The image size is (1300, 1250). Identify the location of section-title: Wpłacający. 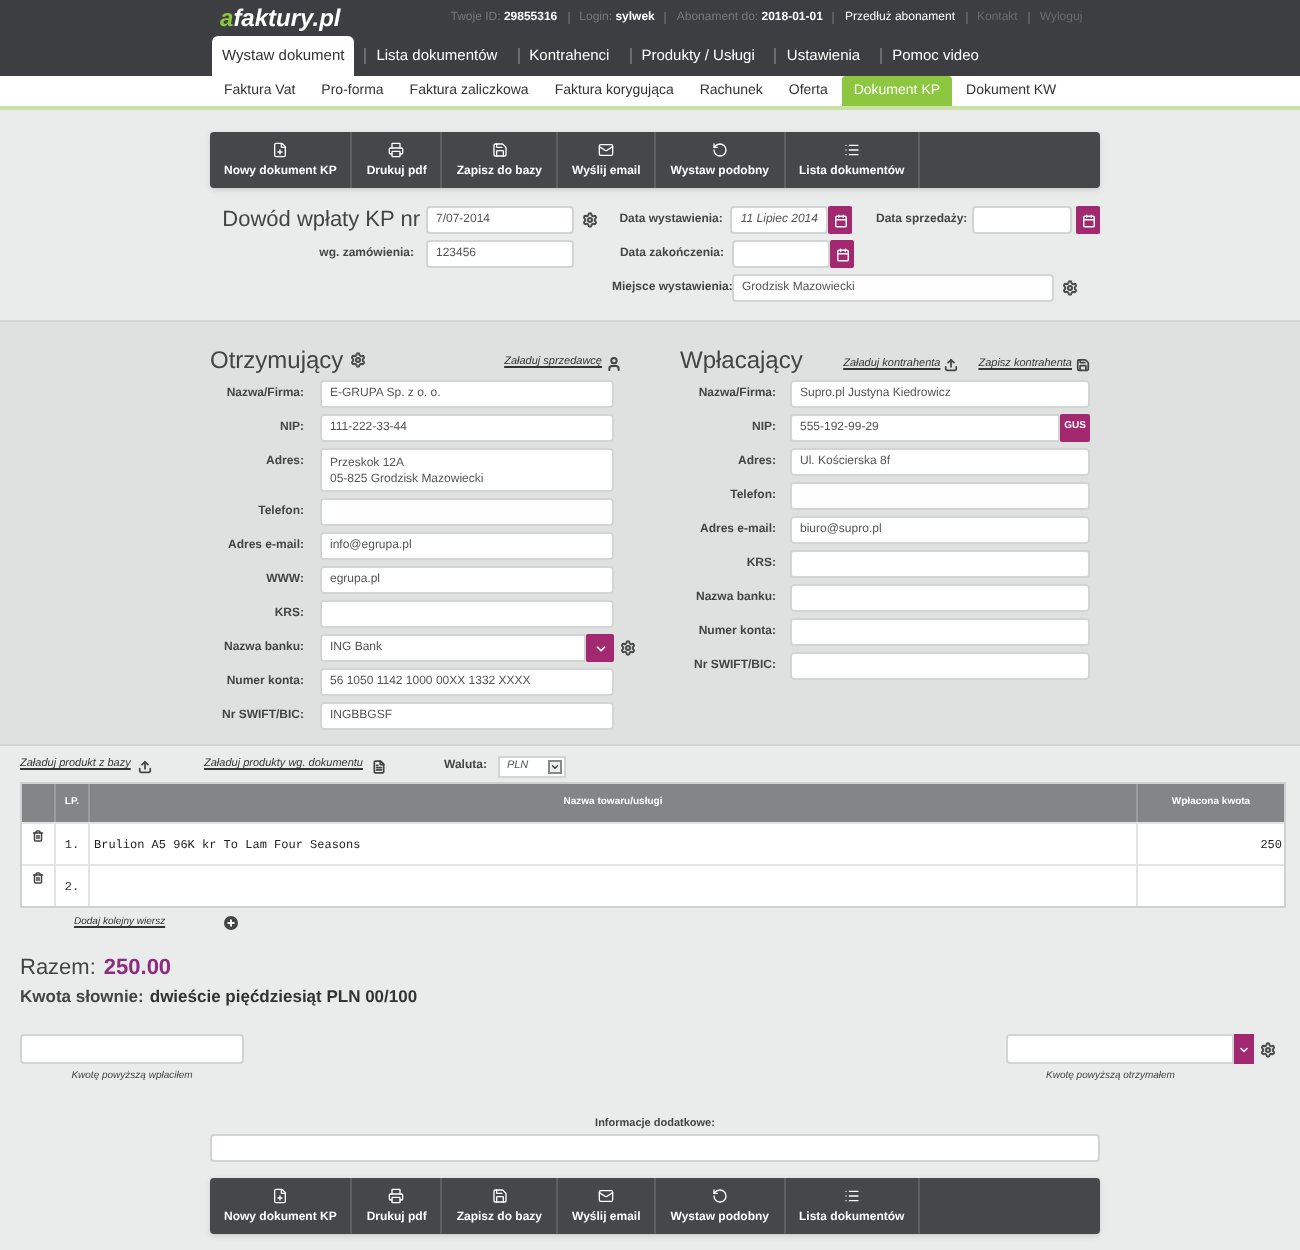
(741, 360).